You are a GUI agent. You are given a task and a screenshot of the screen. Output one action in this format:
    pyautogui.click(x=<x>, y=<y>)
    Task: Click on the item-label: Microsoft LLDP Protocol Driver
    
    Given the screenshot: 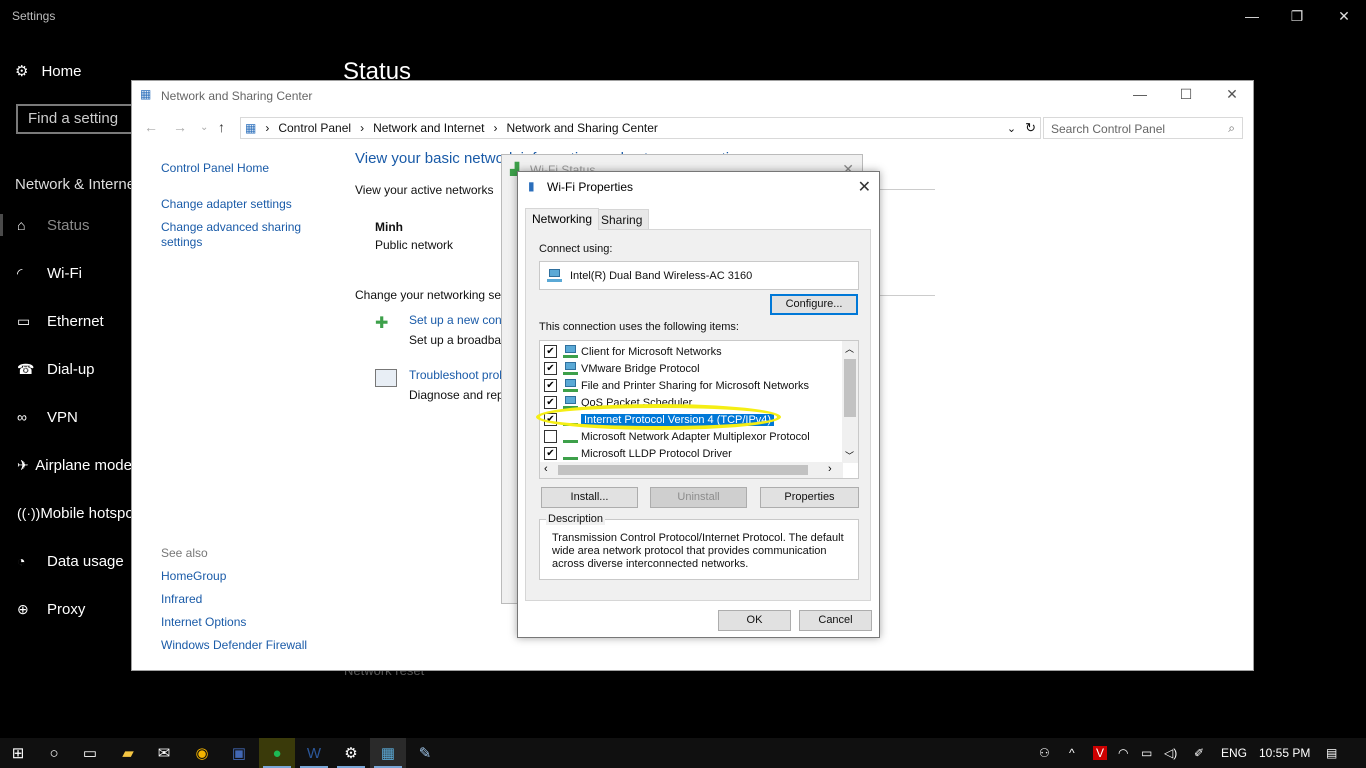 What is the action you would take?
    pyautogui.click(x=656, y=453)
    